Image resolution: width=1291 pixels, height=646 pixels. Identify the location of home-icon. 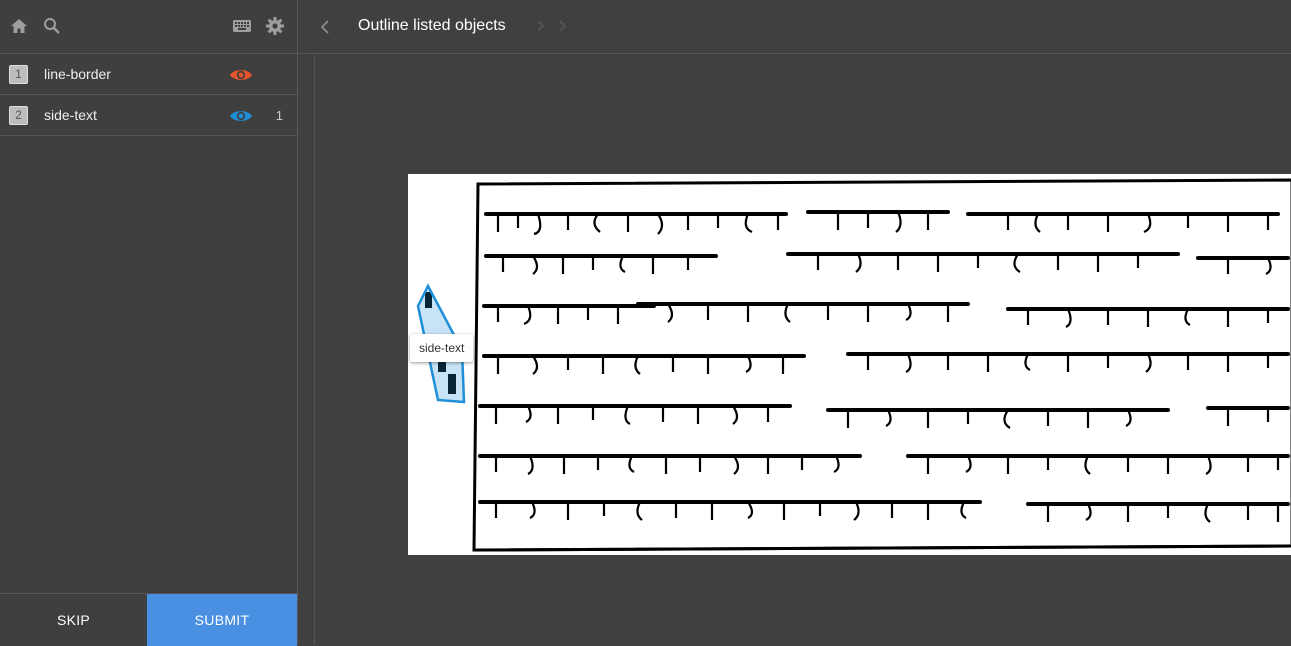
(19, 26).